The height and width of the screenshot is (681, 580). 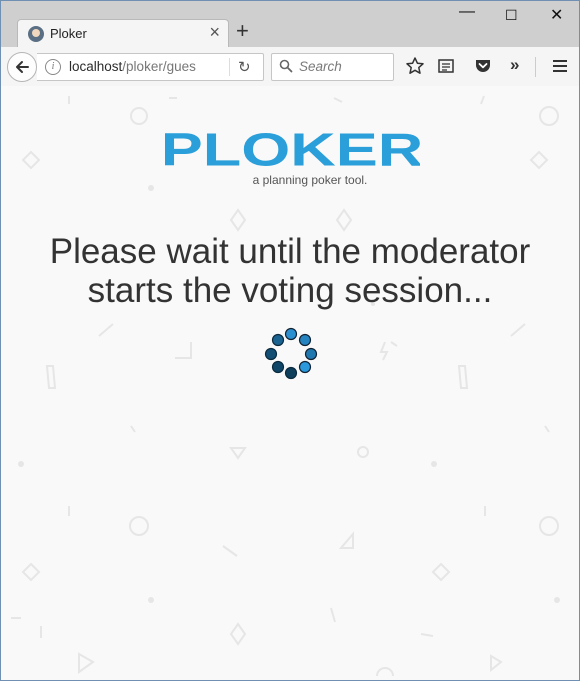 What do you see at coordinates (483, 66) in the screenshot?
I see `pocket-icon` at bounding box center [483, 66].